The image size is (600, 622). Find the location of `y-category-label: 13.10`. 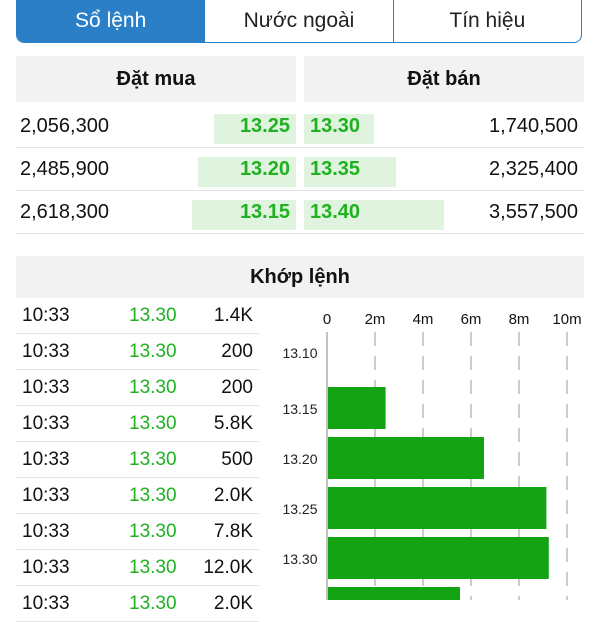

y-category-label: 13.10 is located at coordinates (299, 353).